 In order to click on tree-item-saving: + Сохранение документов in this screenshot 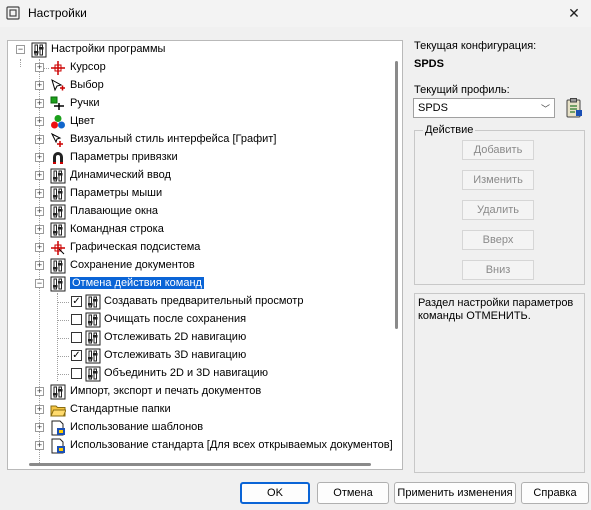, I will do `click(198, 266)`.